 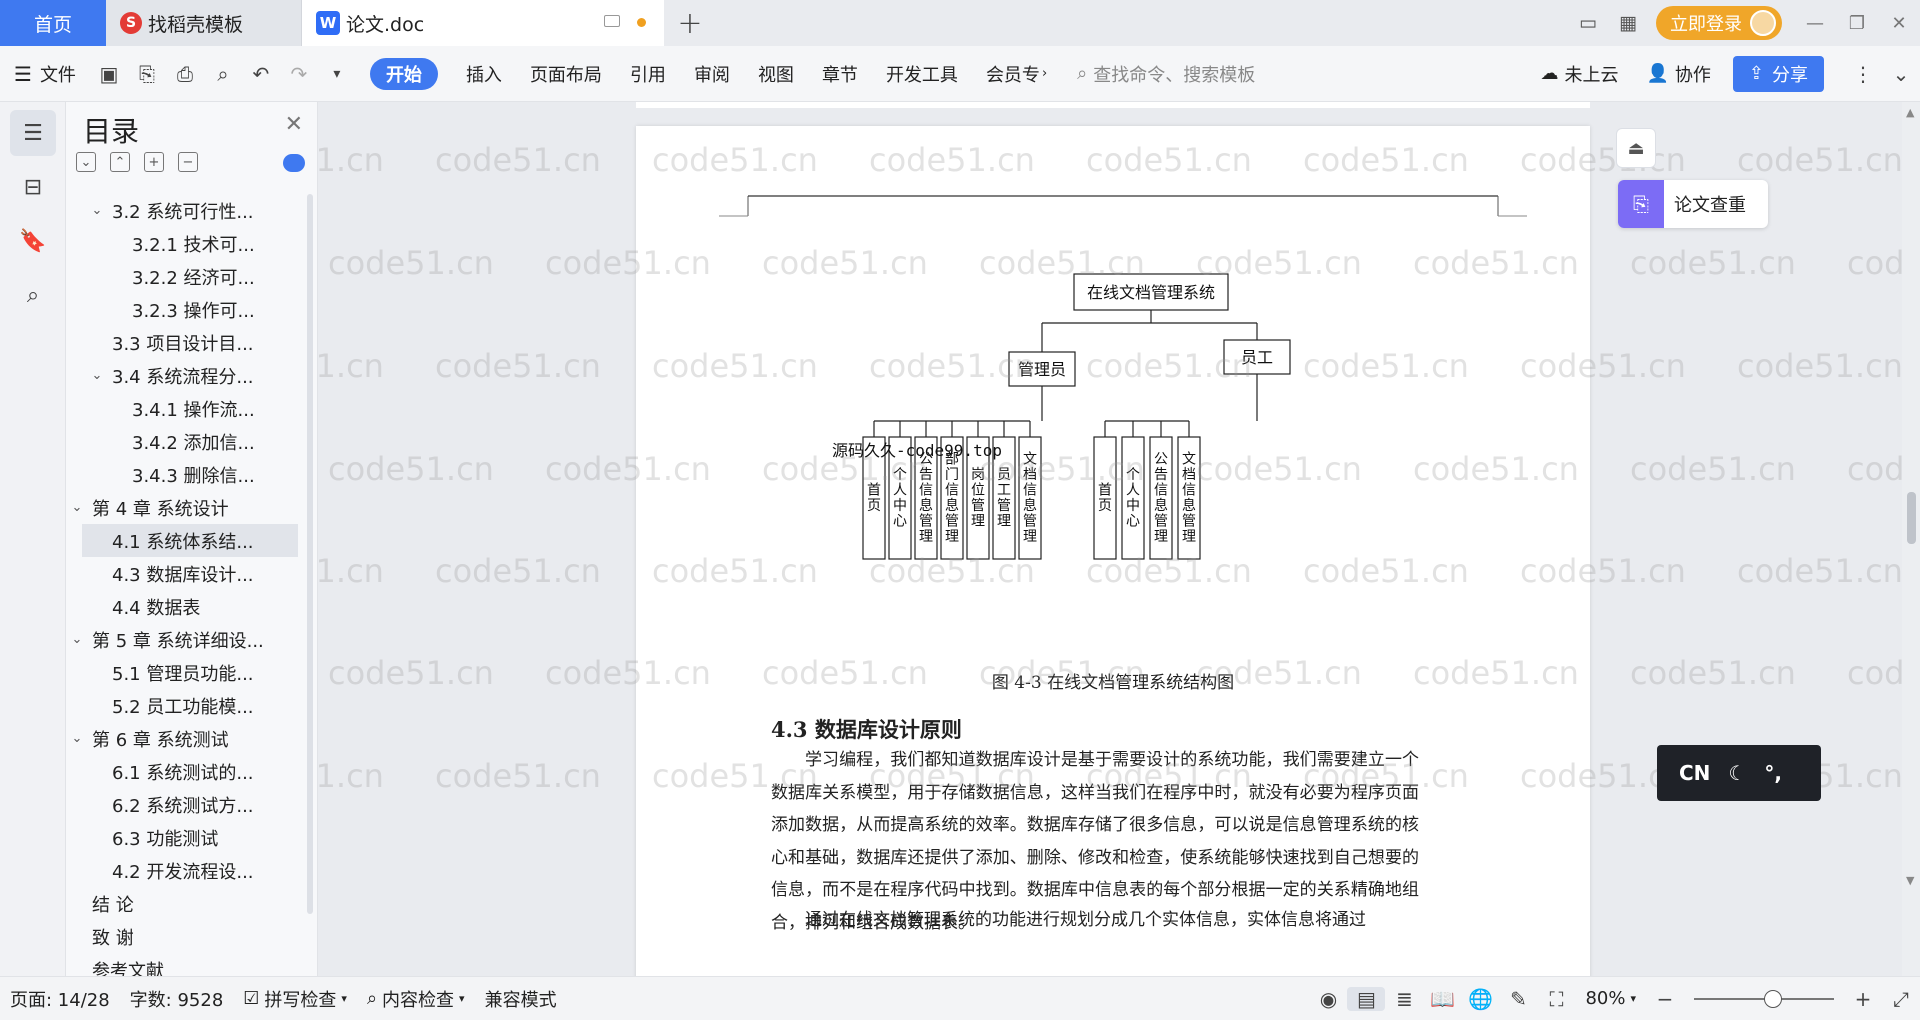 I want to click on outline-view-icon: ≣, so click(x=1404, y=999).